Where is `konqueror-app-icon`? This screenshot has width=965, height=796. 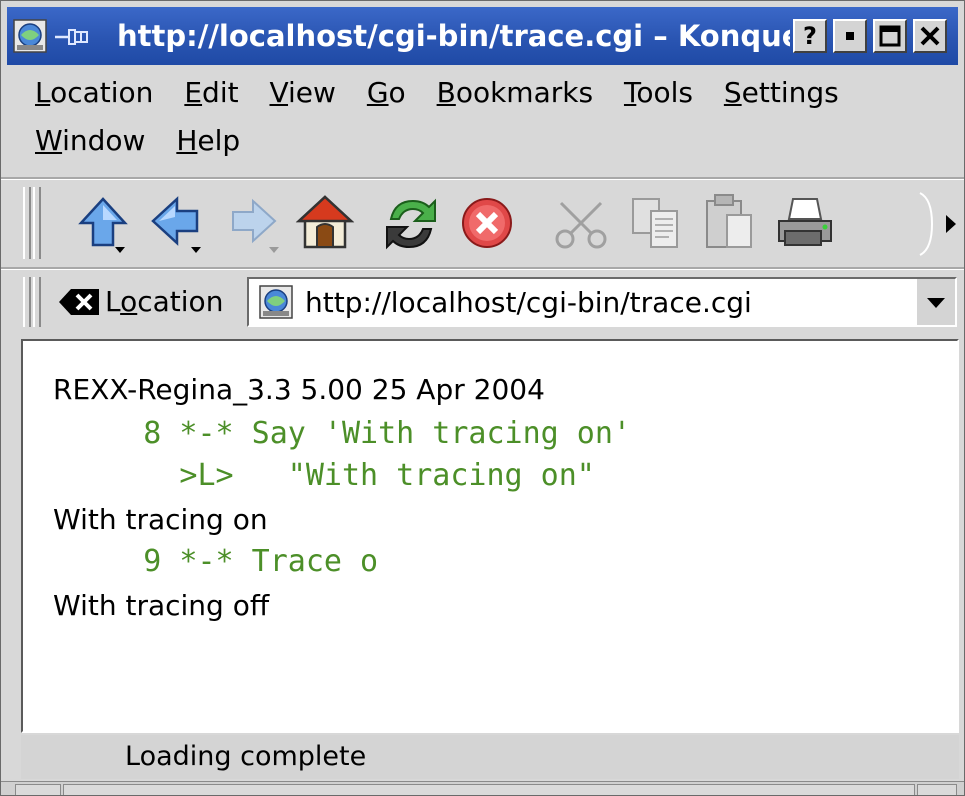 konqueror-app-icon is located at coordinates (30, 36).